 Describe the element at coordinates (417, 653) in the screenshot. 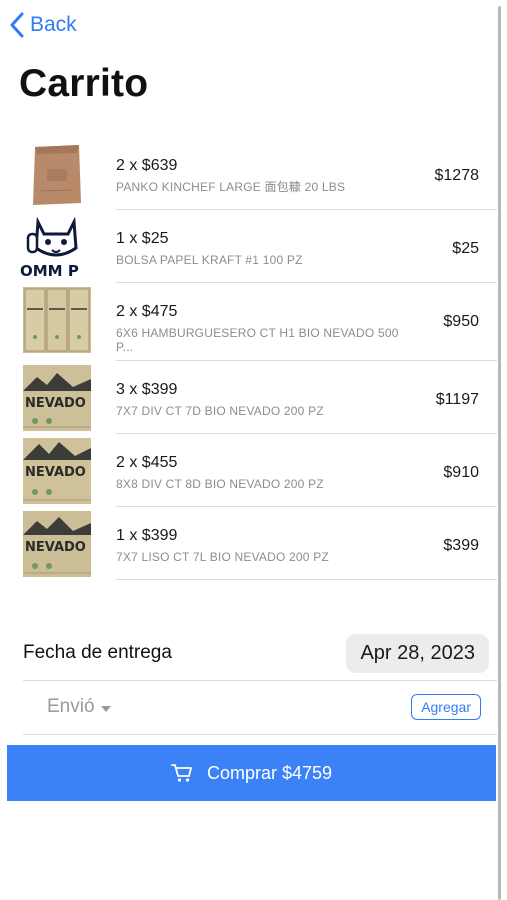

I see `delivery-date-picker: Apr 28, 2023` at that location.